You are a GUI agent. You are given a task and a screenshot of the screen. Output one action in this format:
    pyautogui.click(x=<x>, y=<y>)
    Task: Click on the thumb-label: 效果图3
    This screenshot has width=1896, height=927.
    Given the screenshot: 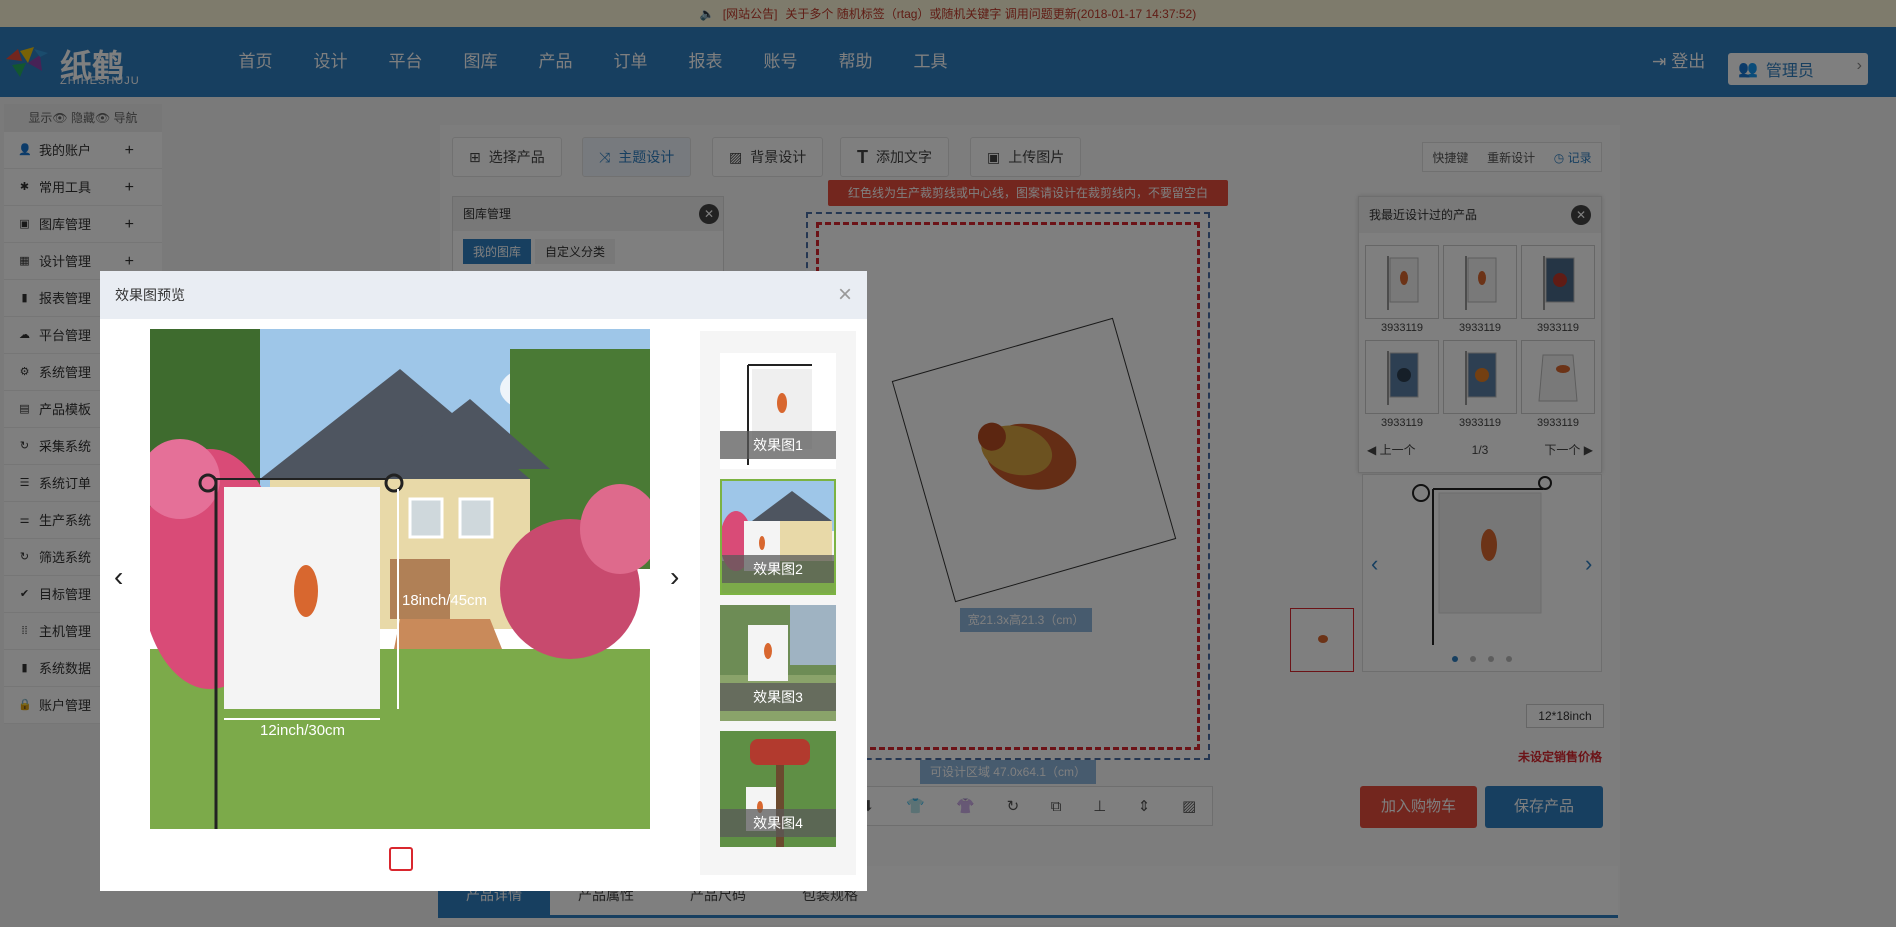 What is the action you would take?
    pyautogui.click(x=778, y=697)
    